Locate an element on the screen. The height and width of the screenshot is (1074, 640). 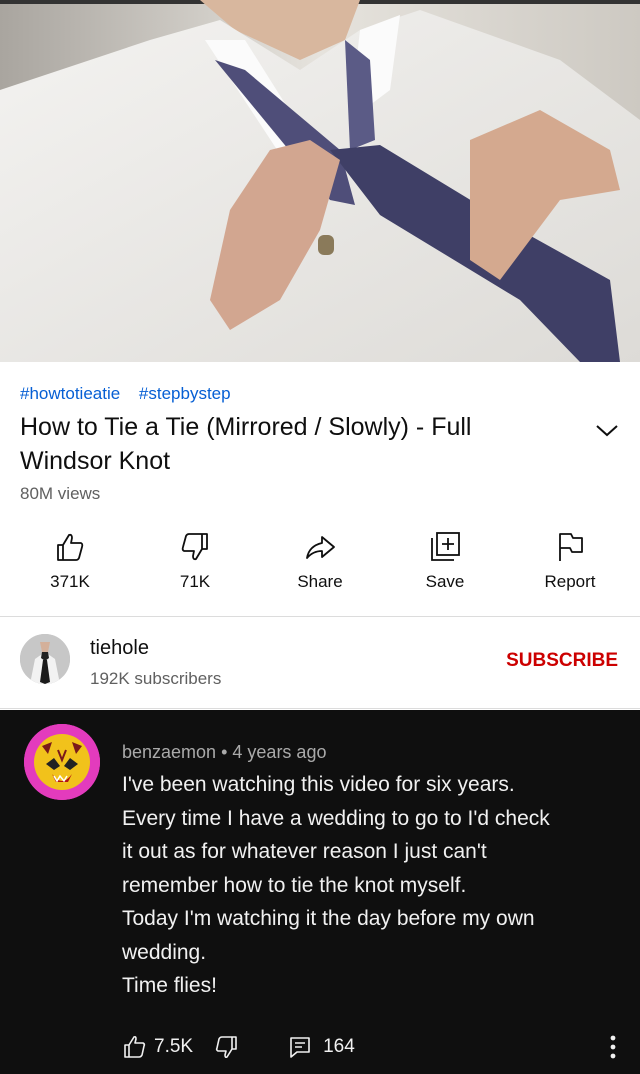
commenter-avatar is located at coordinates (62, 762).